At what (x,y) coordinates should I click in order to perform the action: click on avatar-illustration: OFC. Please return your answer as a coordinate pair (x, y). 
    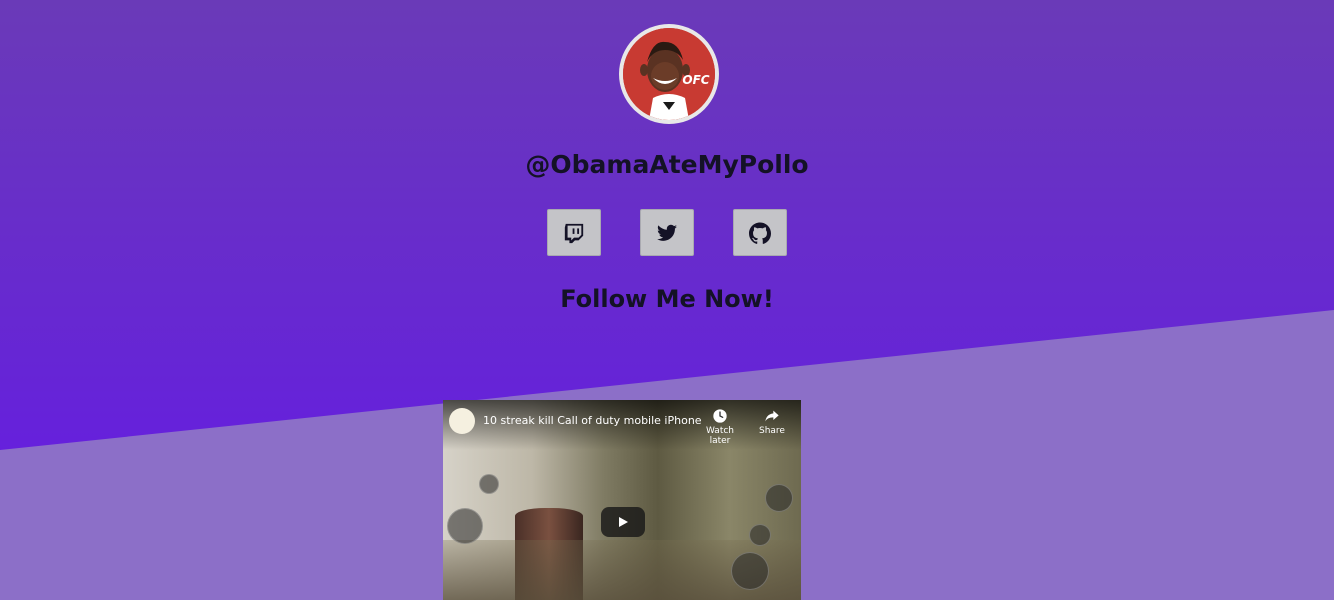
    Looking at the image, I should click on (669, 74).